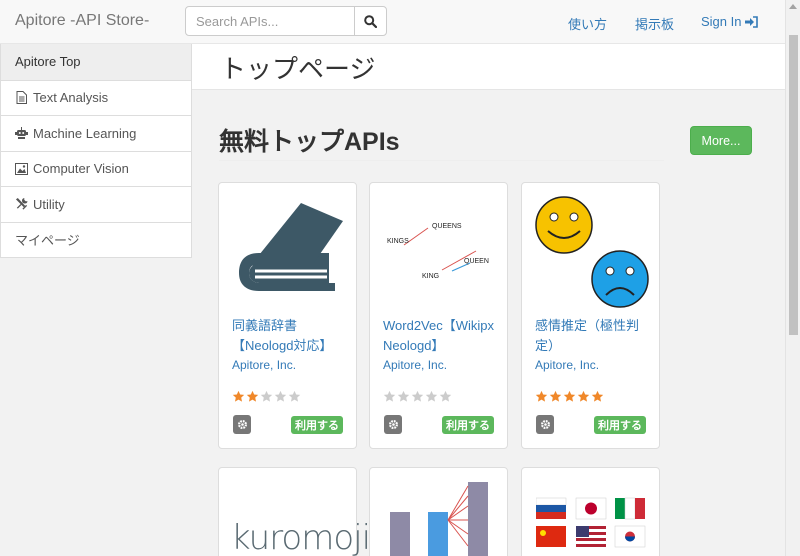 The width and height of the screenshot is (800, 556). I want to click on kuromoji-logo: kuromoji, so click(301, 537).